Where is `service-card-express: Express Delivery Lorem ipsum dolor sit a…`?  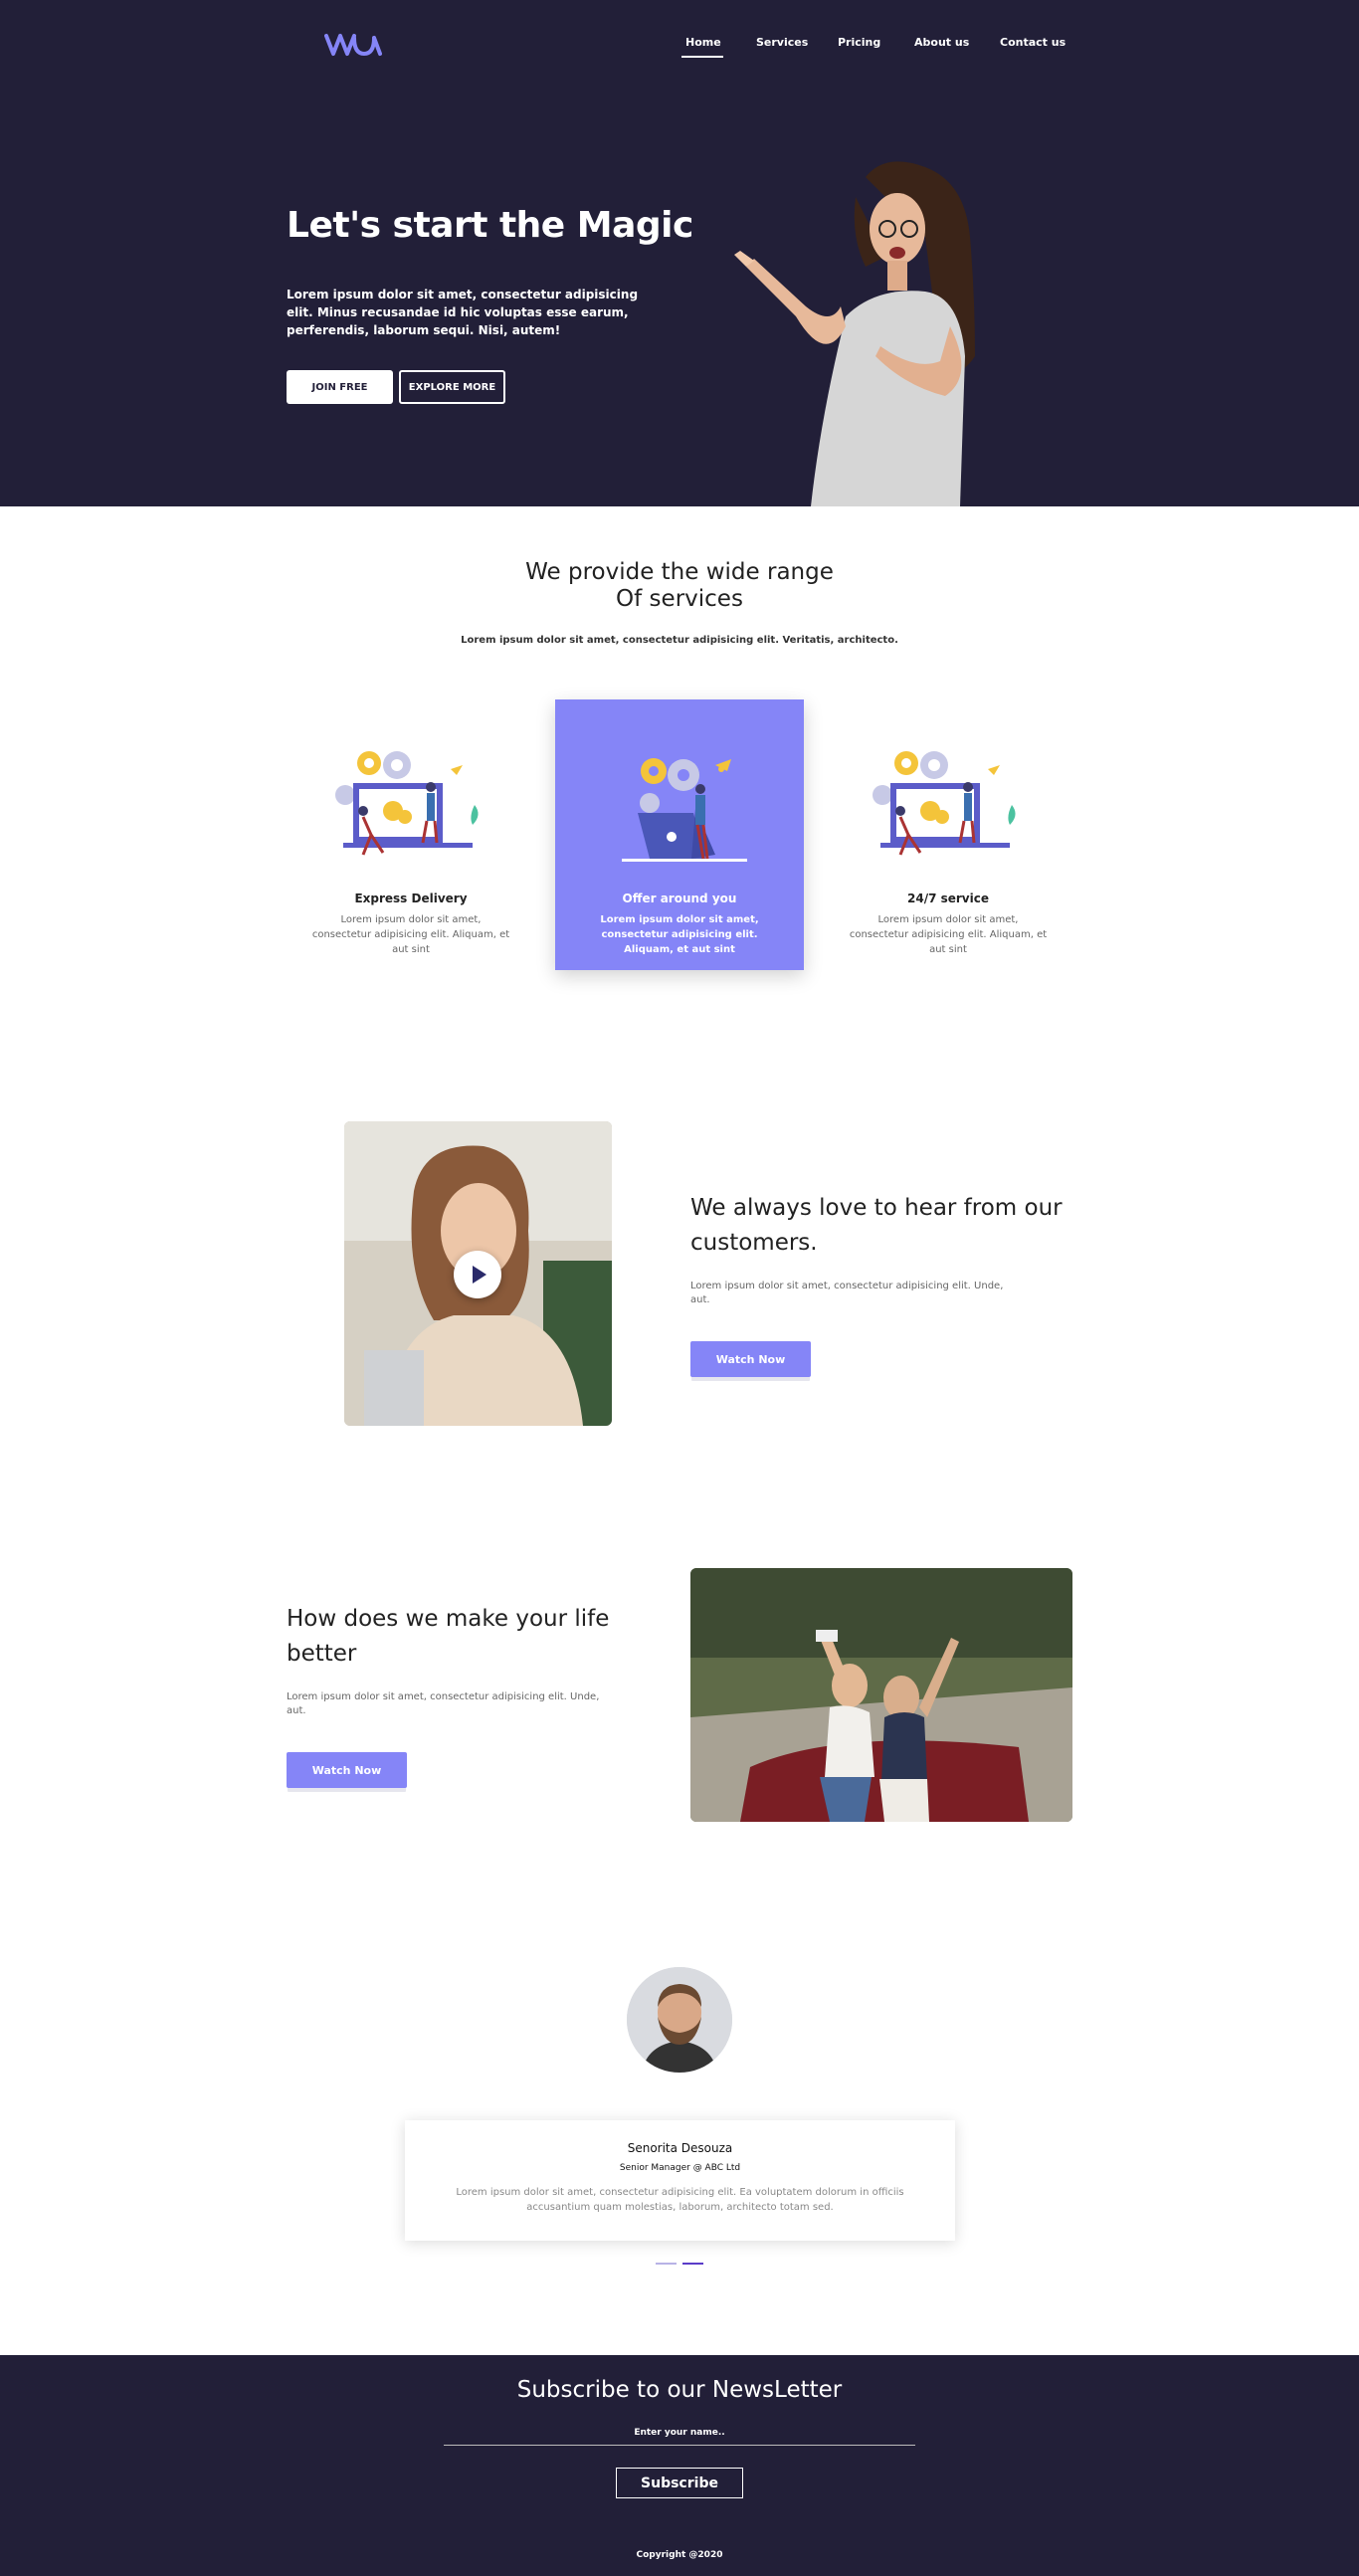
service-card-express: Express Delivery Lorem ipsum dolor sit a… is located at coordinates (411, 834).